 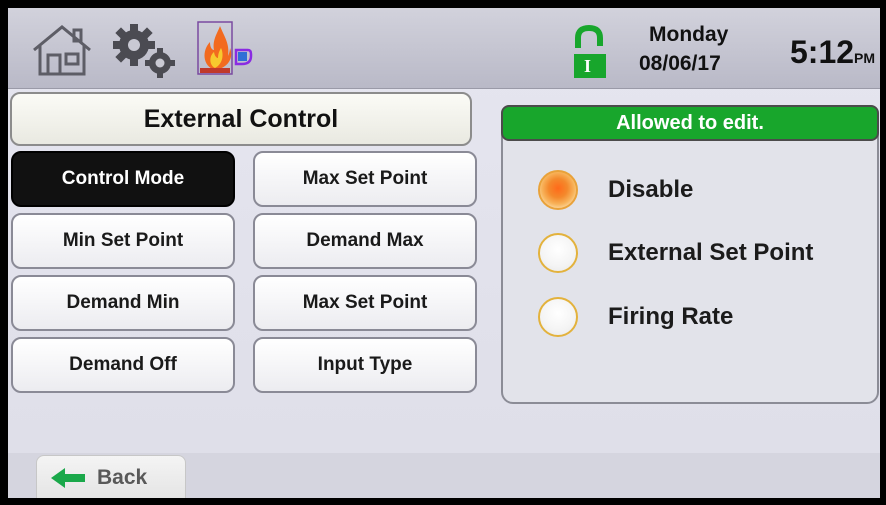 I want to click on edit-status-badge: Allowed to edit., so click(x=690, y=123).